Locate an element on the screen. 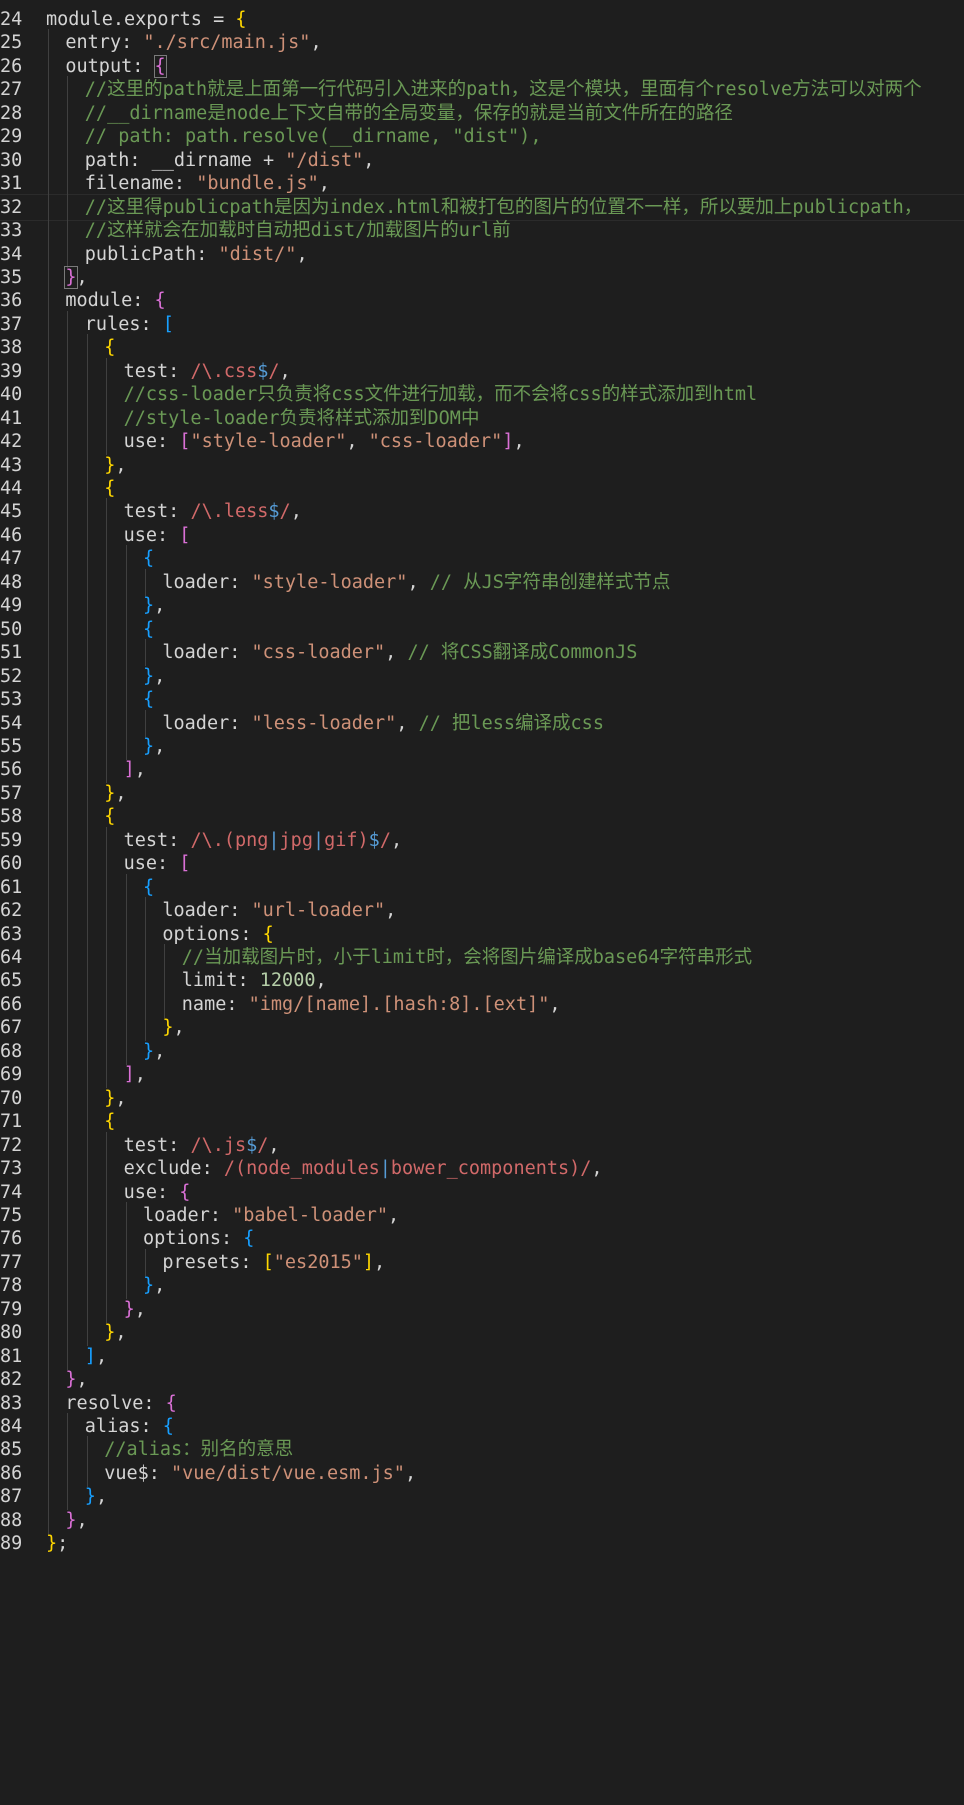  string-literal: "vue/dist/vue.esm.js" is located at coordinates (288, 1473).